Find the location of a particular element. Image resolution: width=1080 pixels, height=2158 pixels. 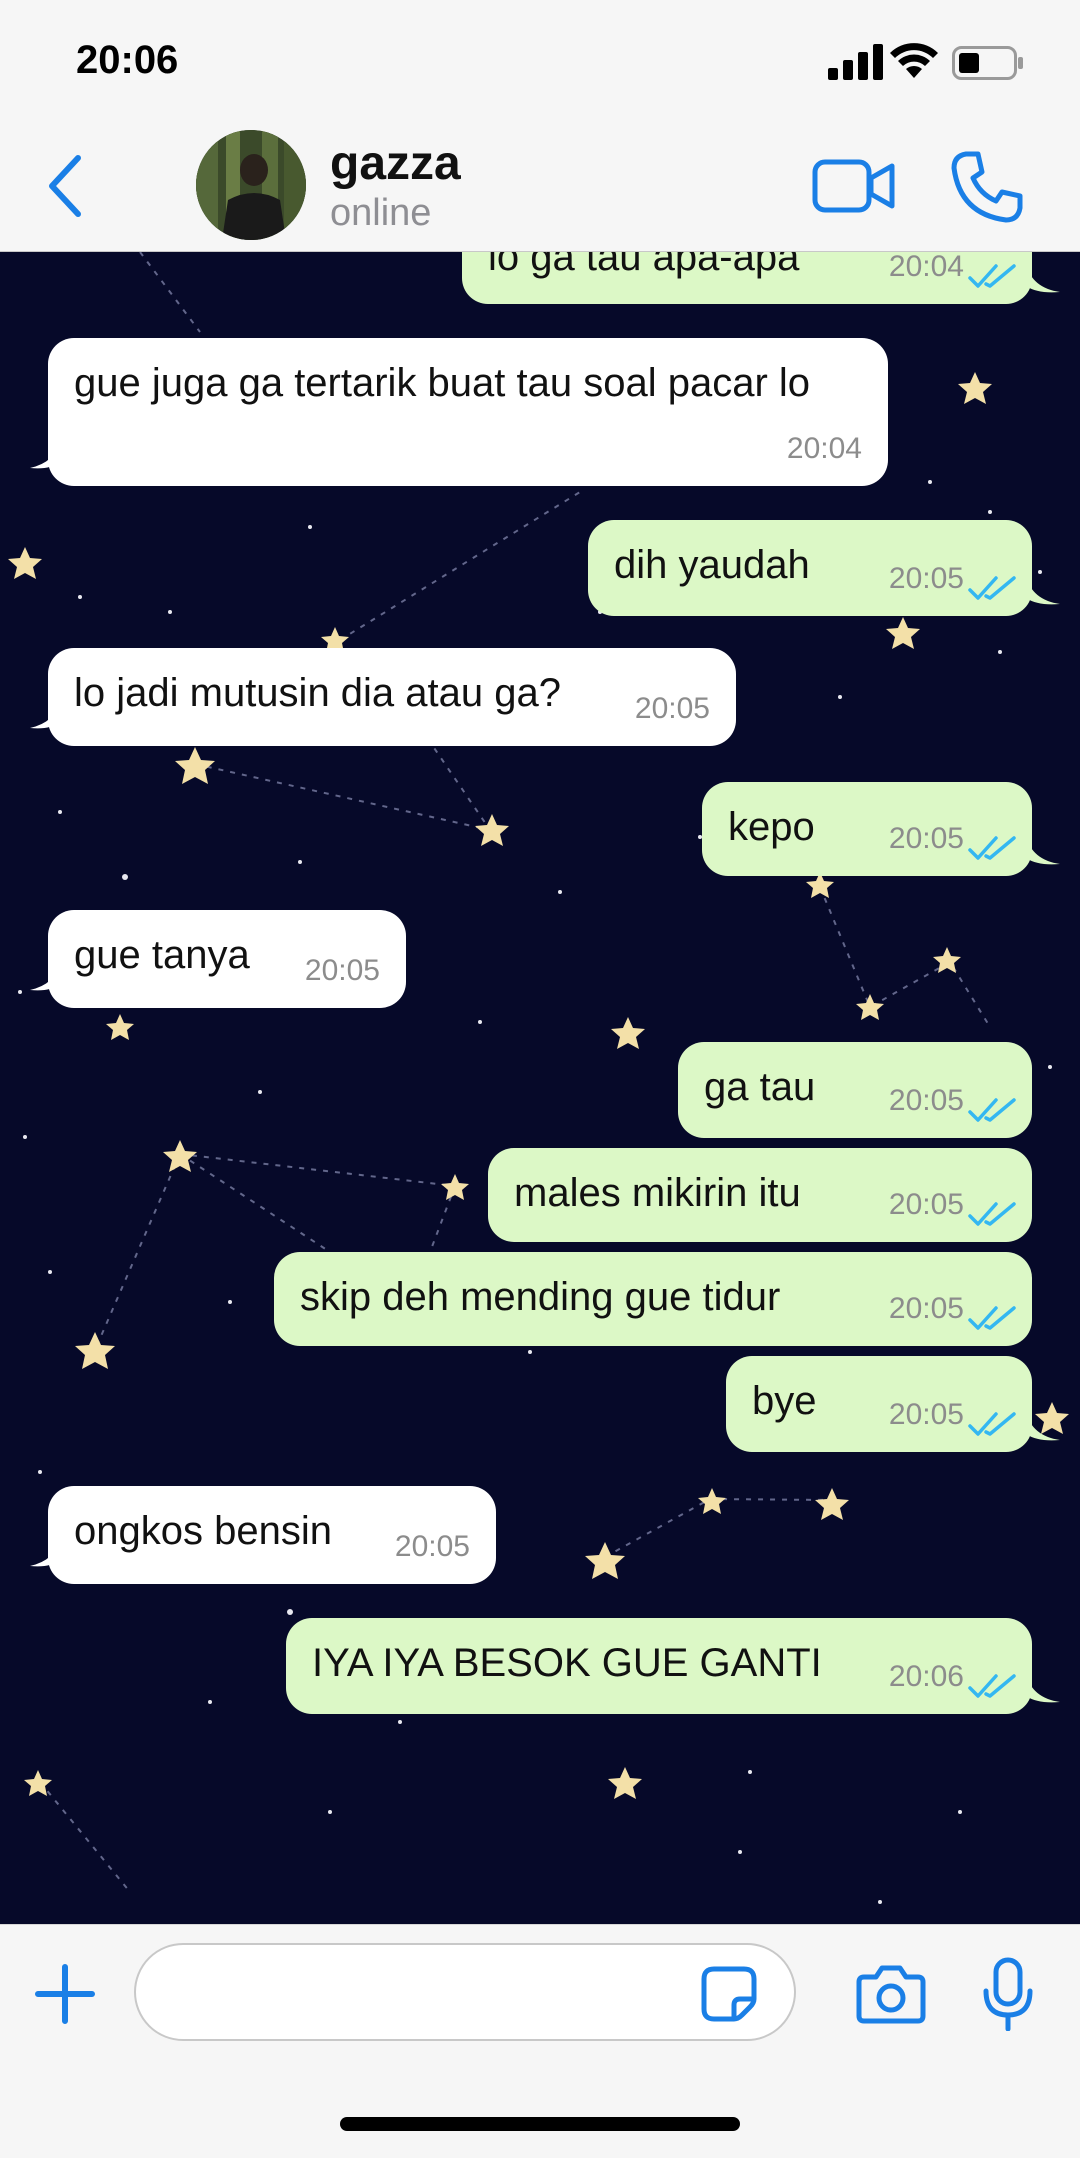

message-text: lo ga tau apa-apa is located at coordinates (644, 265).